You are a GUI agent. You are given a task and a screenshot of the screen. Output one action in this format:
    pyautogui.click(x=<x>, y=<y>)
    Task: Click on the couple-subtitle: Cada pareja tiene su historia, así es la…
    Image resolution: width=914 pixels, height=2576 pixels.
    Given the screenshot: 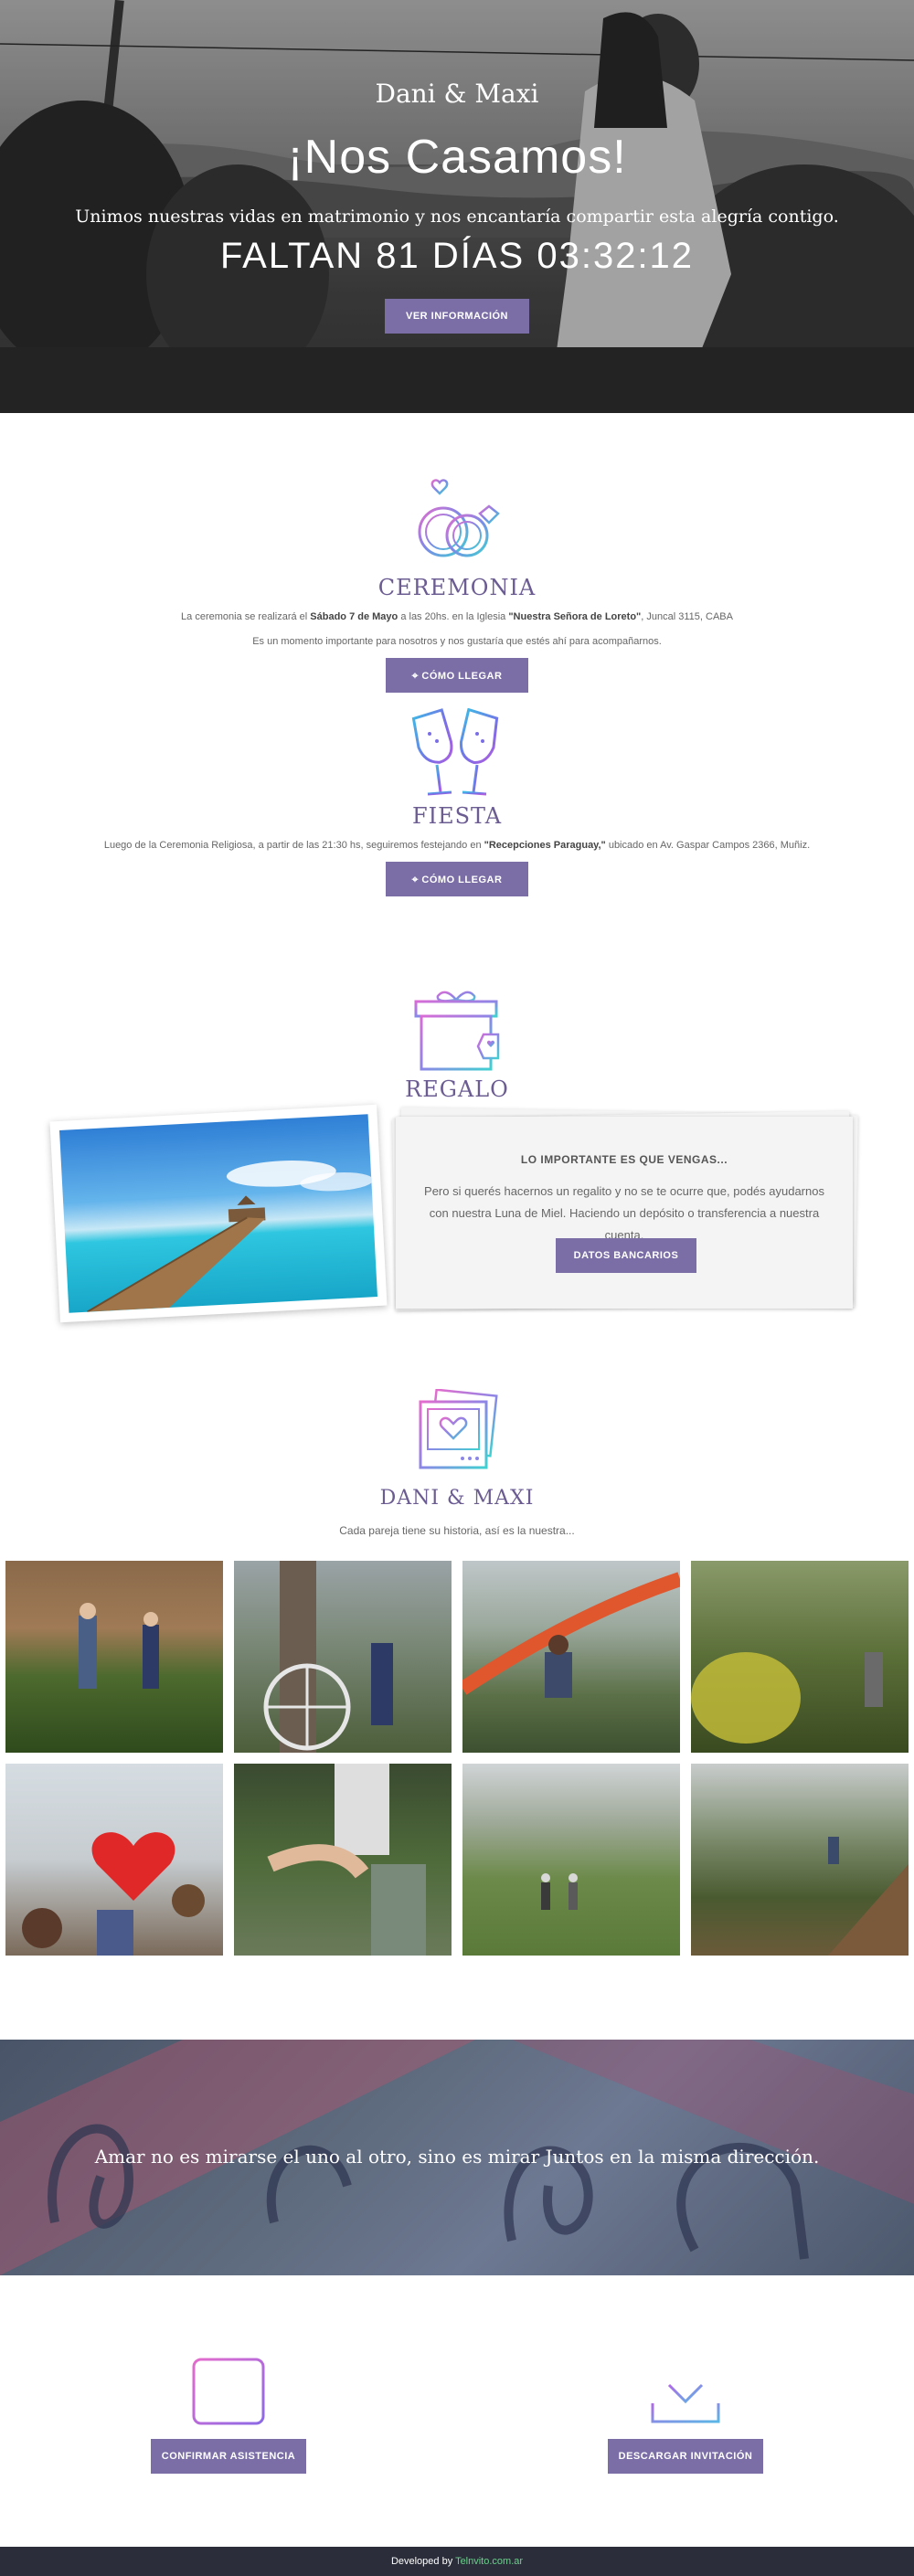 What is the action you would take?
    pyautogui.click(x=457, y=1530)
    